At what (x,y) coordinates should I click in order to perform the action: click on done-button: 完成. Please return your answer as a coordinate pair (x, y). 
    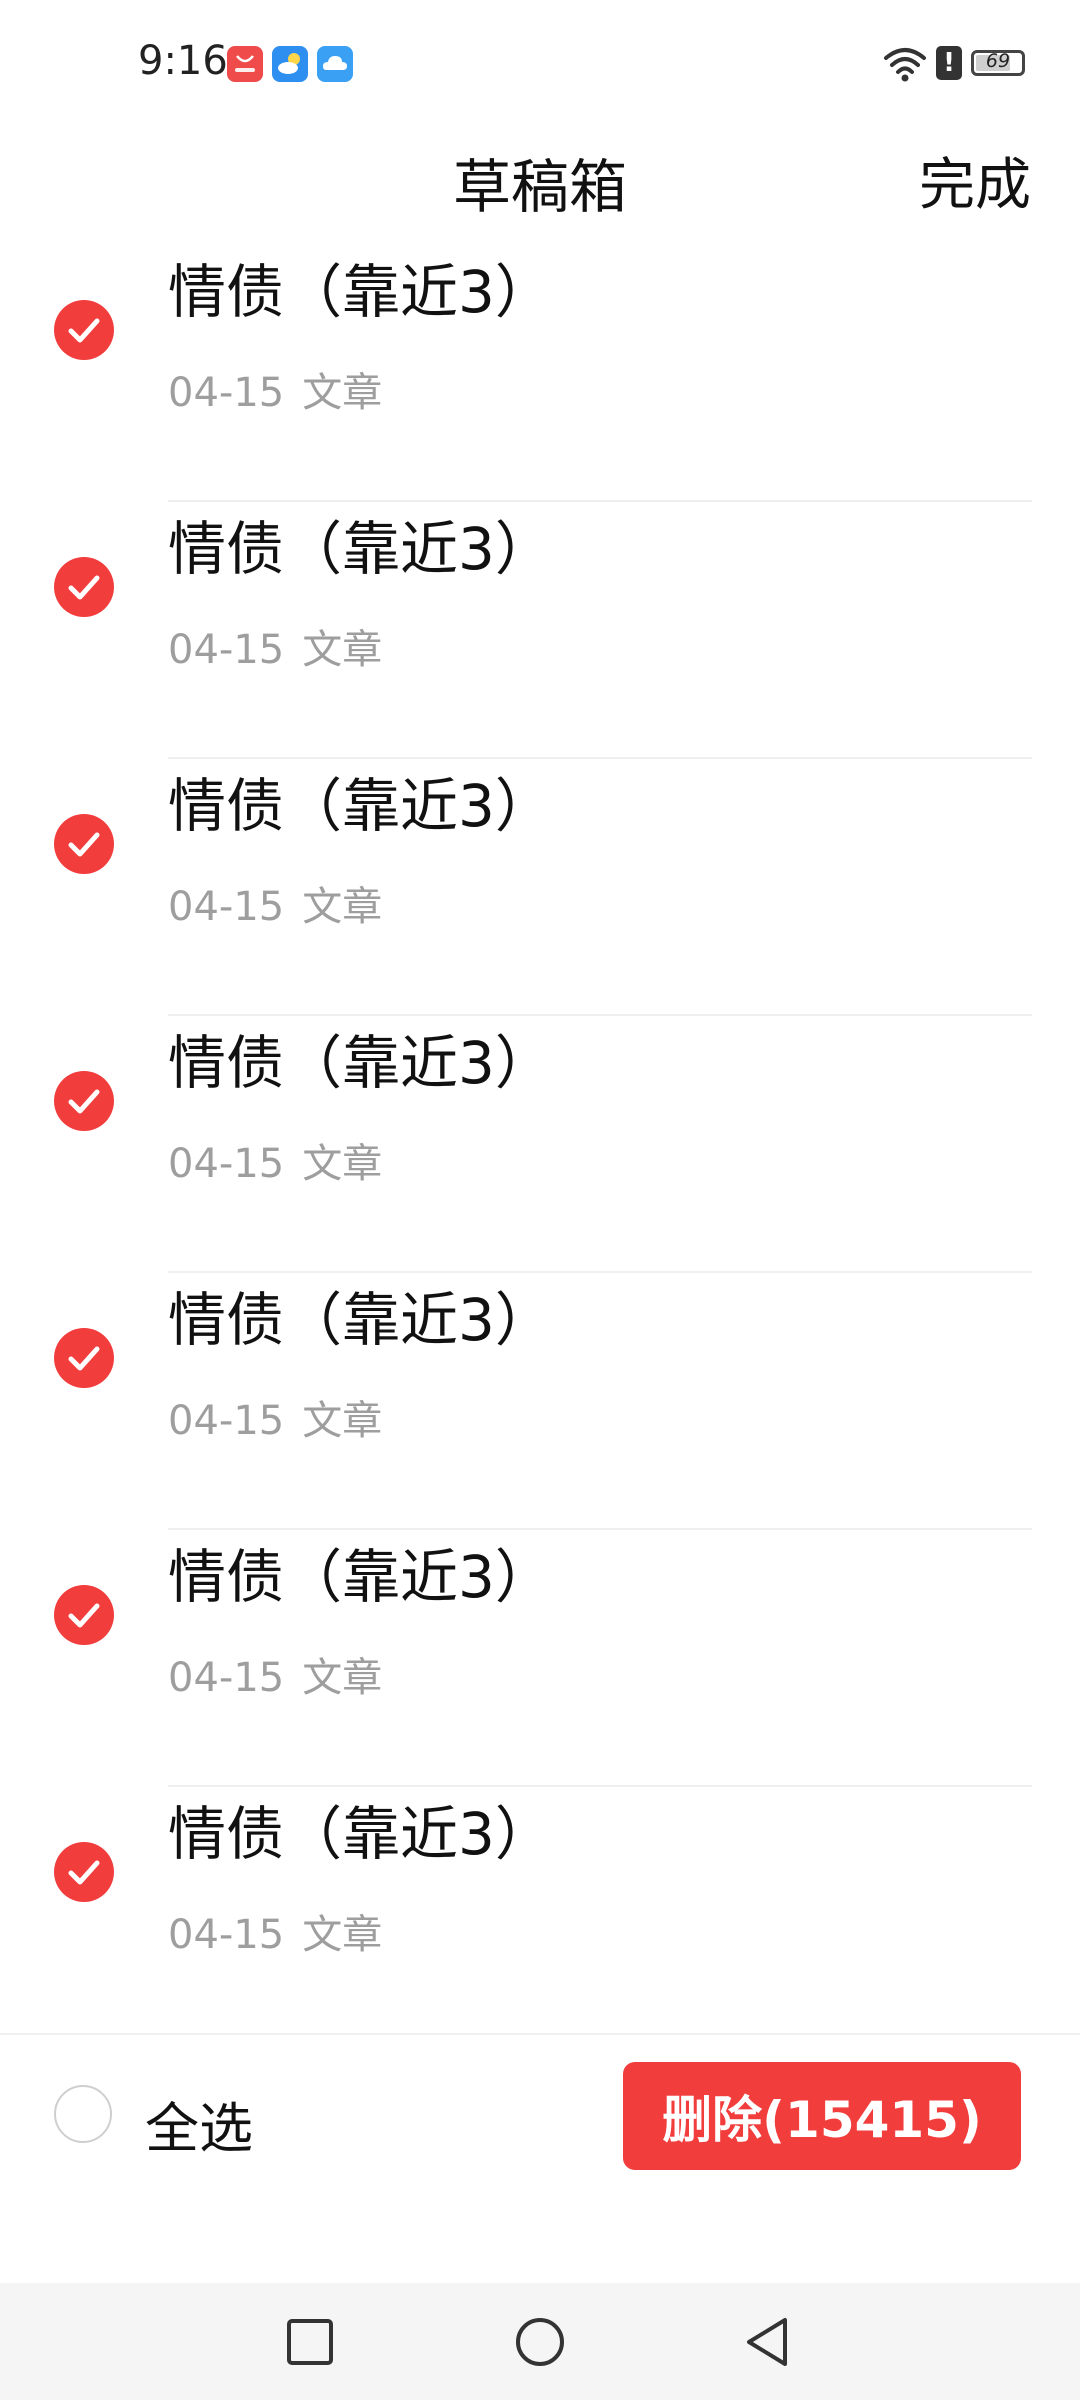
    Looking at the image, I should click on (975, 180).